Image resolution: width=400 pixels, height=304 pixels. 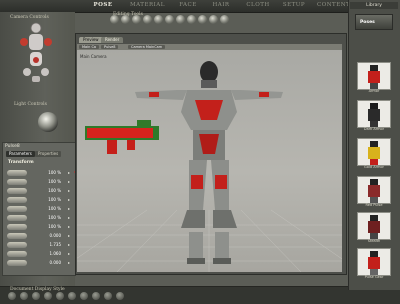 I want to click on tool-chain-break-icon, so click(x=180, y=19).